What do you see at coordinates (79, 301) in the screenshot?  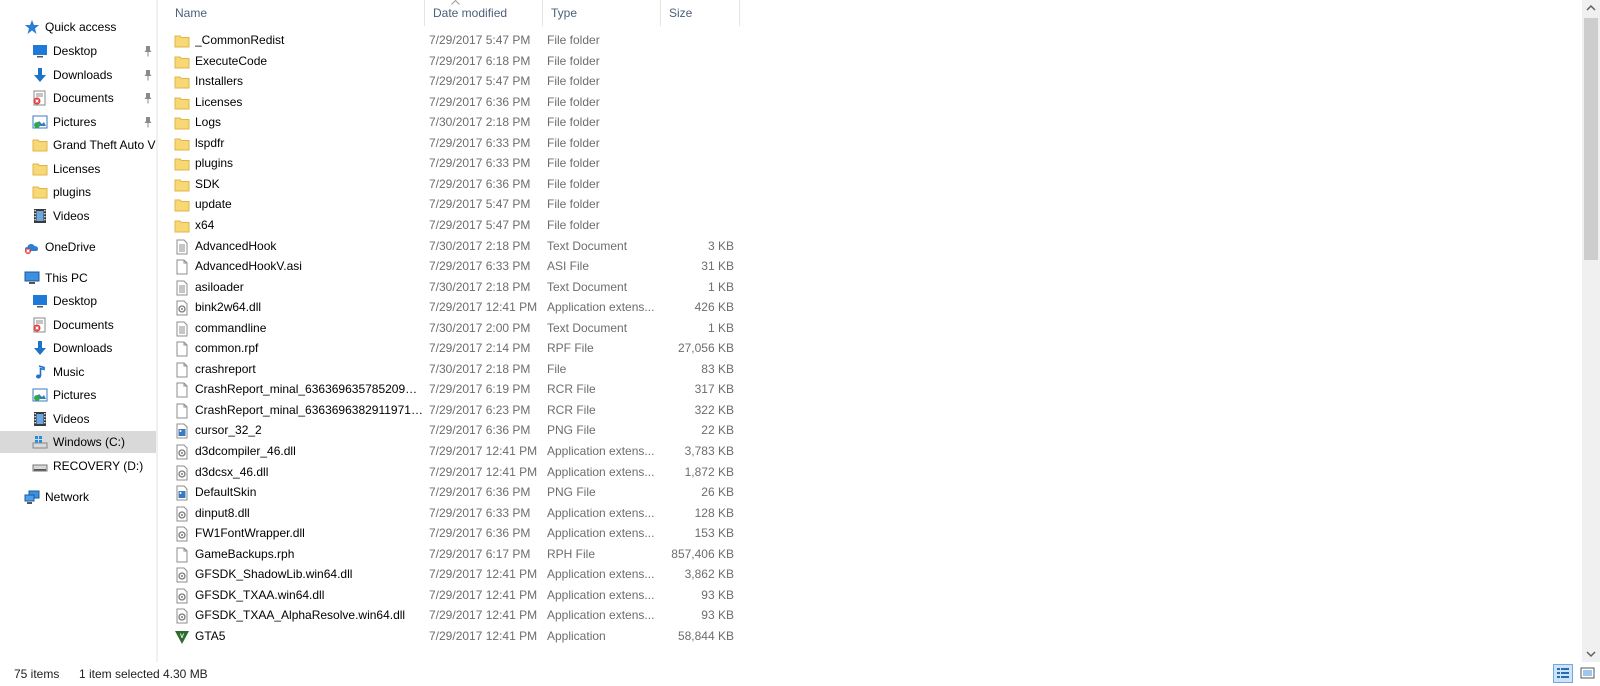 I see `nav-pc-item-0: Desktop` at bounding box center [79, 301].